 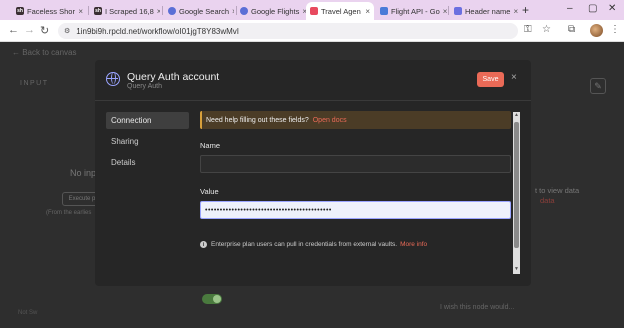 What do you see at coordinates (28, 313) in the screenshot?
I see `bottom-status-text: Not Sw` at bounding box center [28, 313].